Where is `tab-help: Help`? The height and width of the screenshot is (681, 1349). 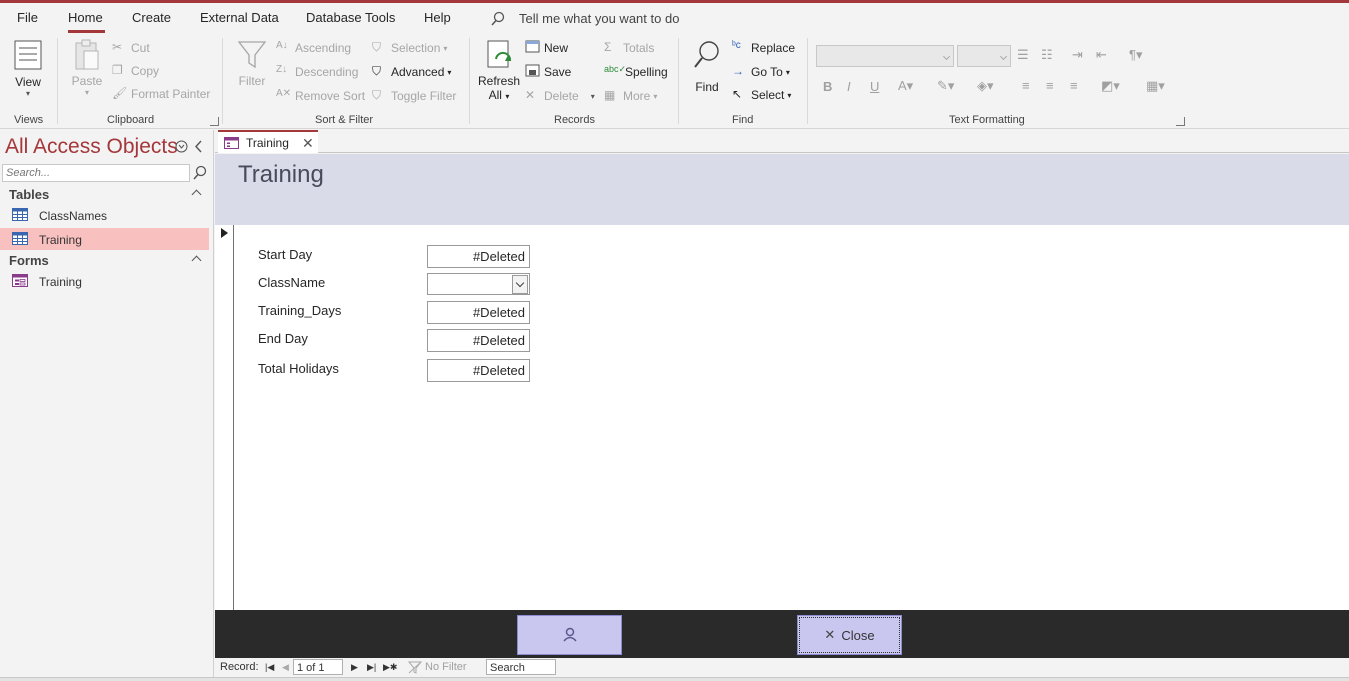
tab-help: Help is located at coordinates (437, 17).